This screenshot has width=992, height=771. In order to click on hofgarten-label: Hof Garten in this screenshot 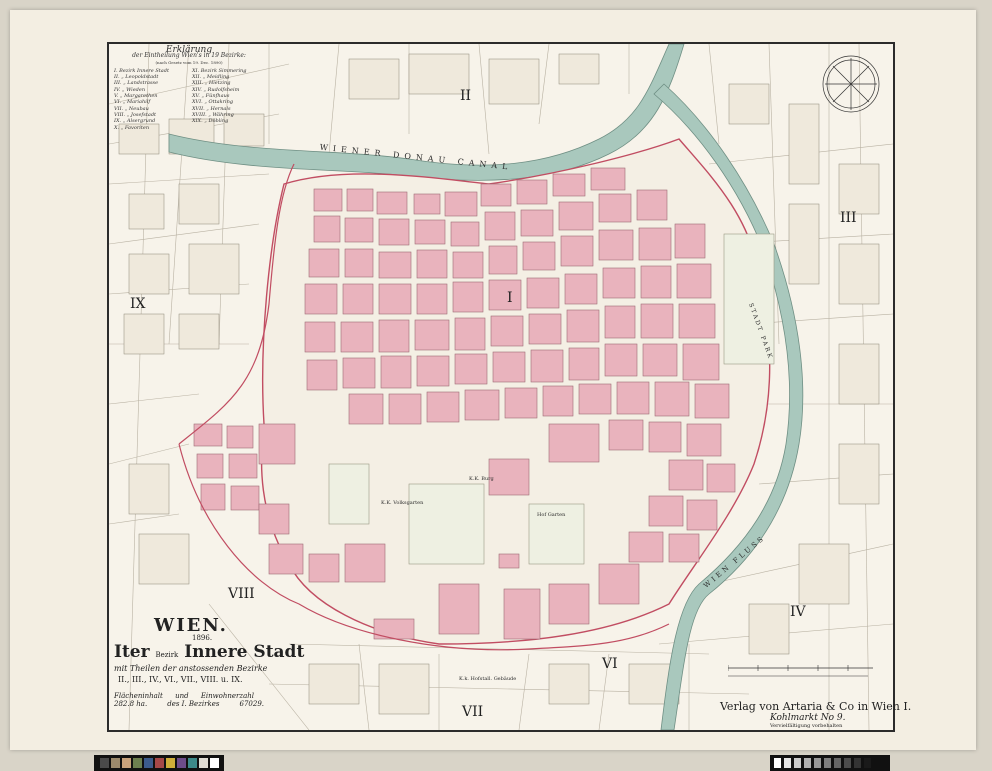, I will do `click(551, 515)`.